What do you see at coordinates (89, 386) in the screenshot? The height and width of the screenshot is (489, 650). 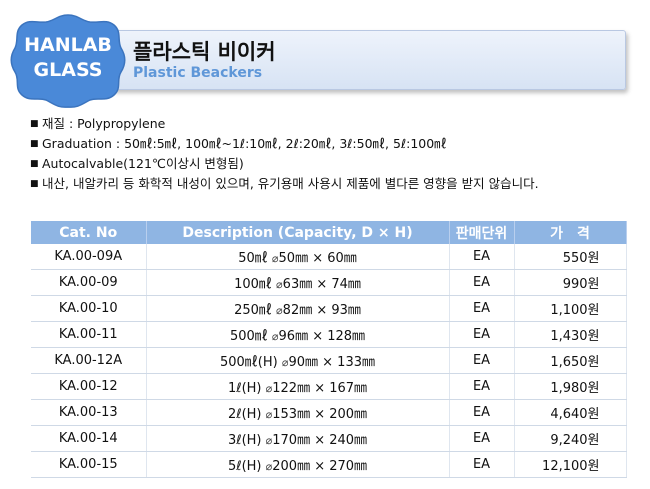 I see `cell-cat-no: KA.00-12` at bounding box center [89, 386].